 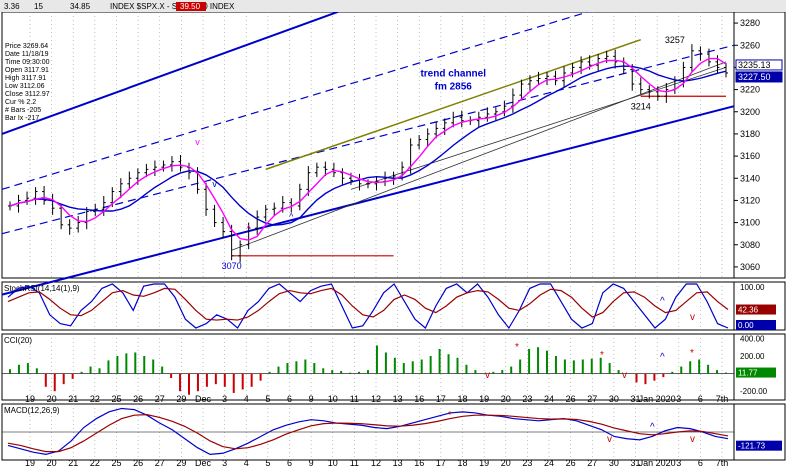 I want to click on x-tick-label: 23, so click(x=527, y=463).